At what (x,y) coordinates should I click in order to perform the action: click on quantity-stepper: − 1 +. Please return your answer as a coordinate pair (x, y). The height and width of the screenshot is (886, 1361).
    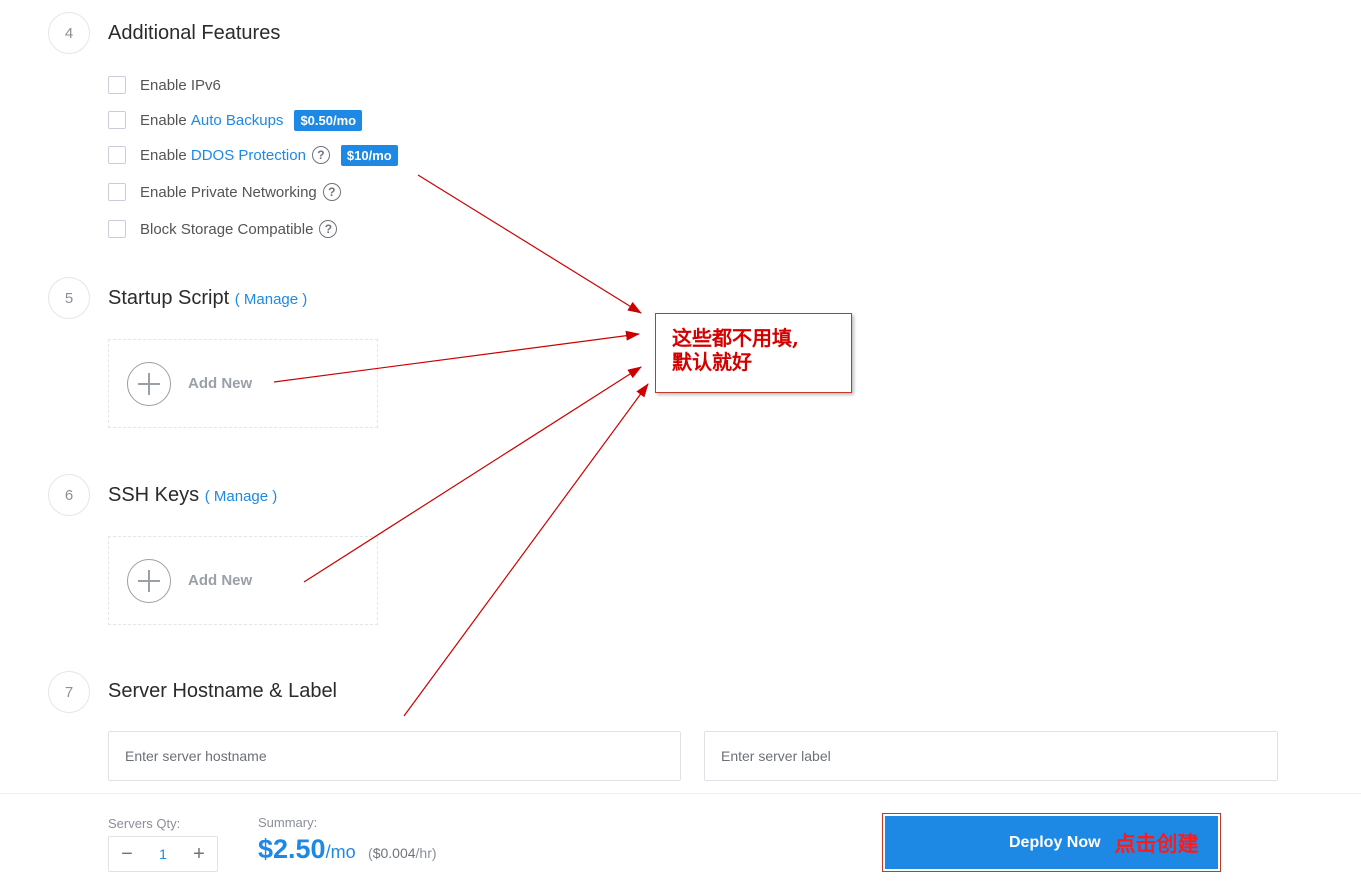
    Looking at the image, I should click on (163, 854).